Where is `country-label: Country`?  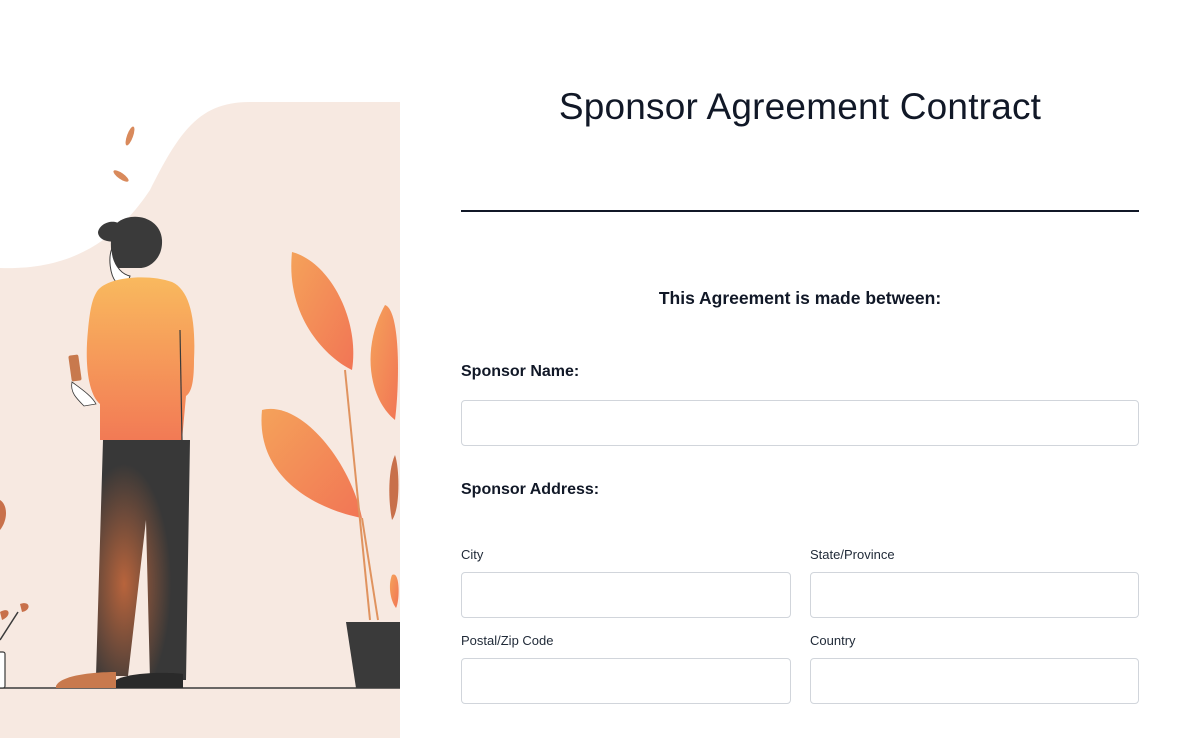
country-label: Country is located at coordinates (833, 640).